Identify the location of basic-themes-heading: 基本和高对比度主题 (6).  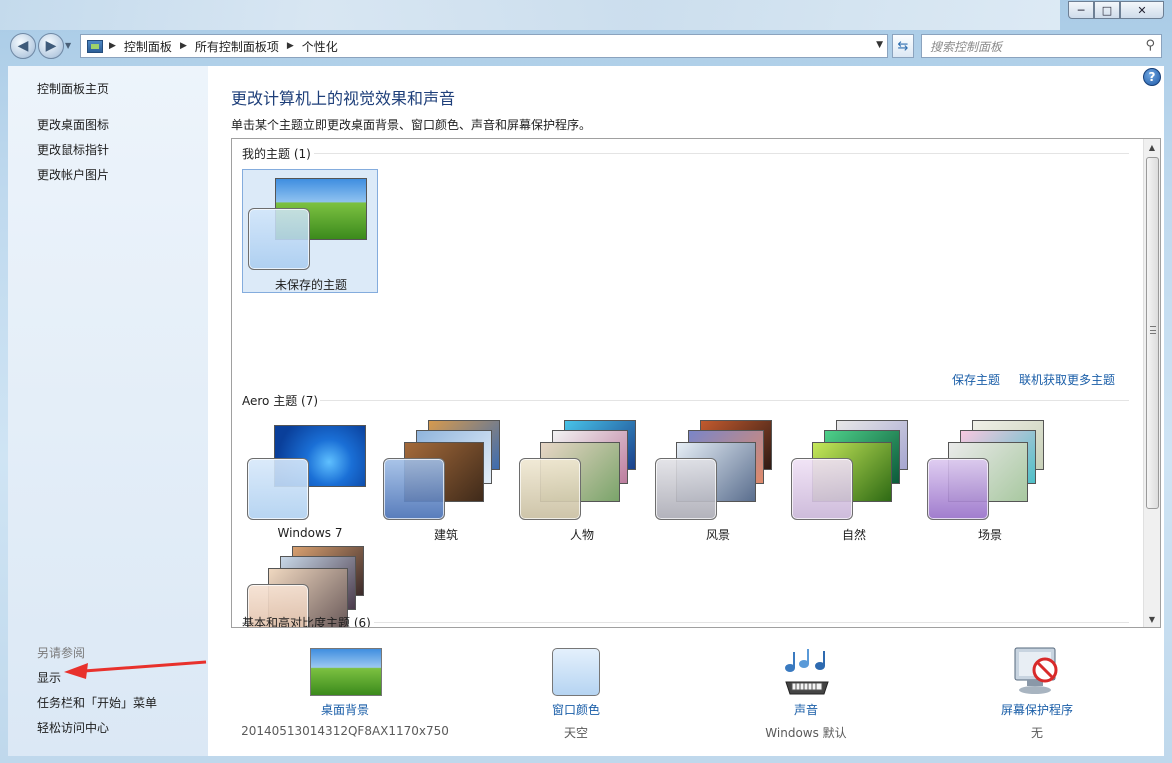
(306, 622).